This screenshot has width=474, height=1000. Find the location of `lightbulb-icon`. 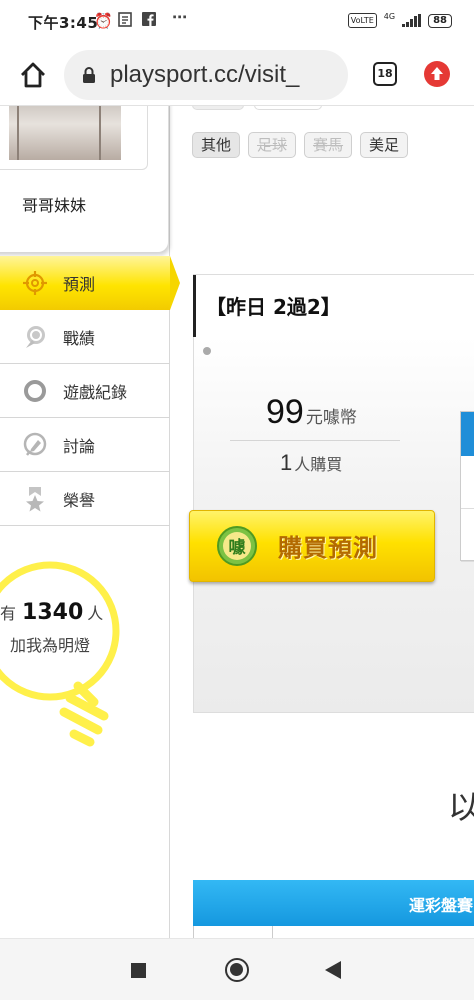

lightbulb-icon is located at coordinates (60, 654).